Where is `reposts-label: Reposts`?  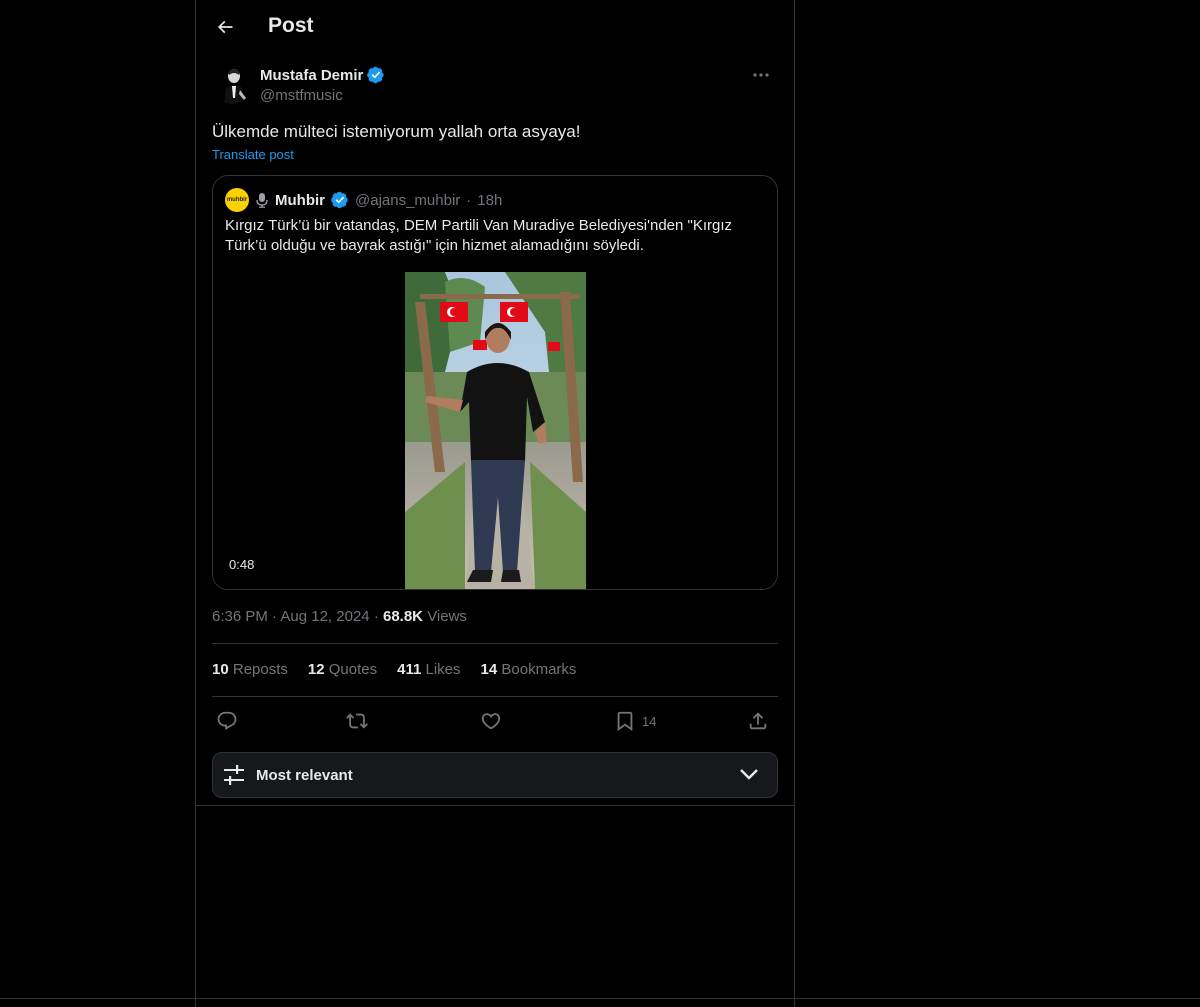 reposts-label: Reposts is located at coordinates (260, 669).